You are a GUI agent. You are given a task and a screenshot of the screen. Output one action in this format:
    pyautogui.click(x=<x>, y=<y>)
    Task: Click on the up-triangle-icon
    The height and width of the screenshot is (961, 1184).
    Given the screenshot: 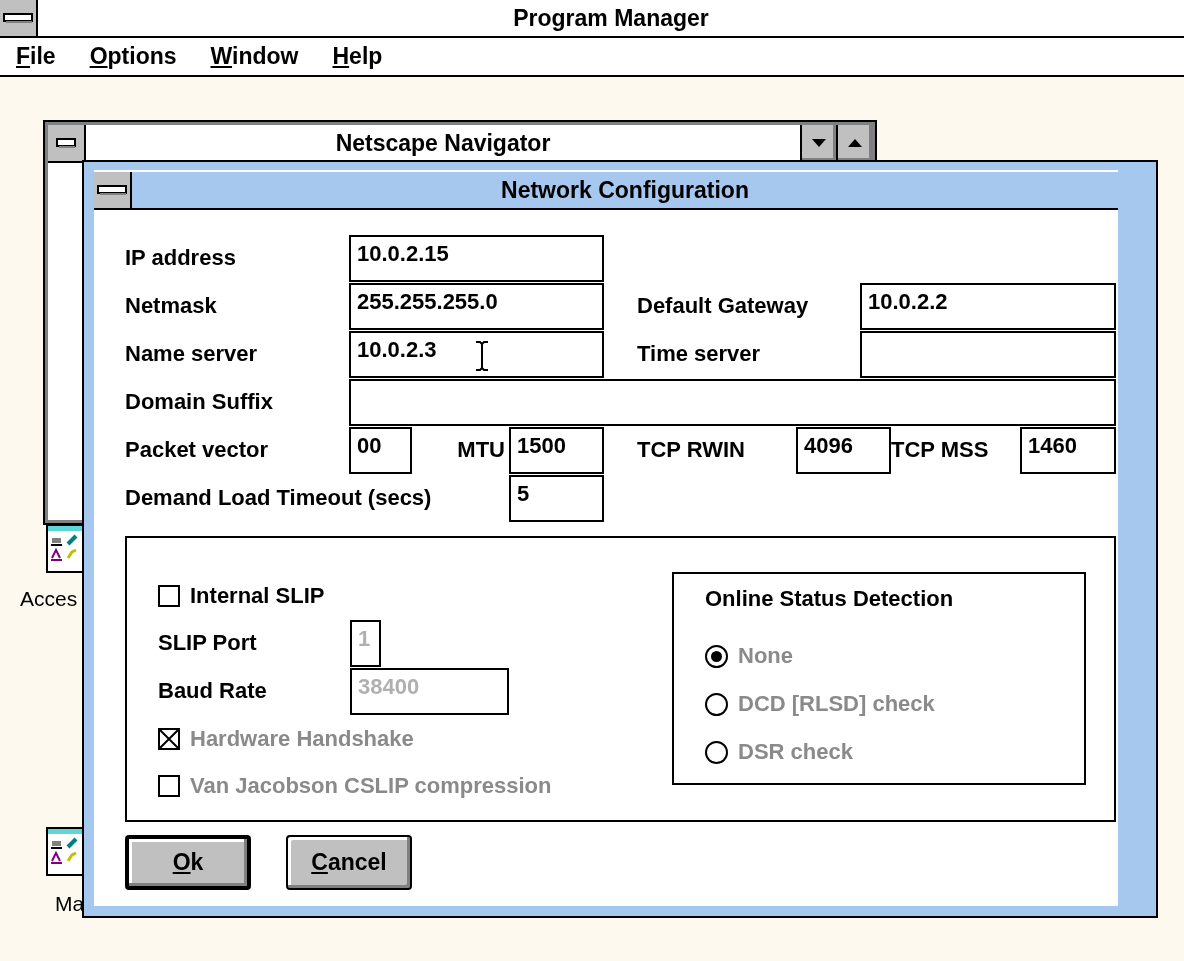 What is the action you would take?
    pyautogui.click(x=855, y=143)
    